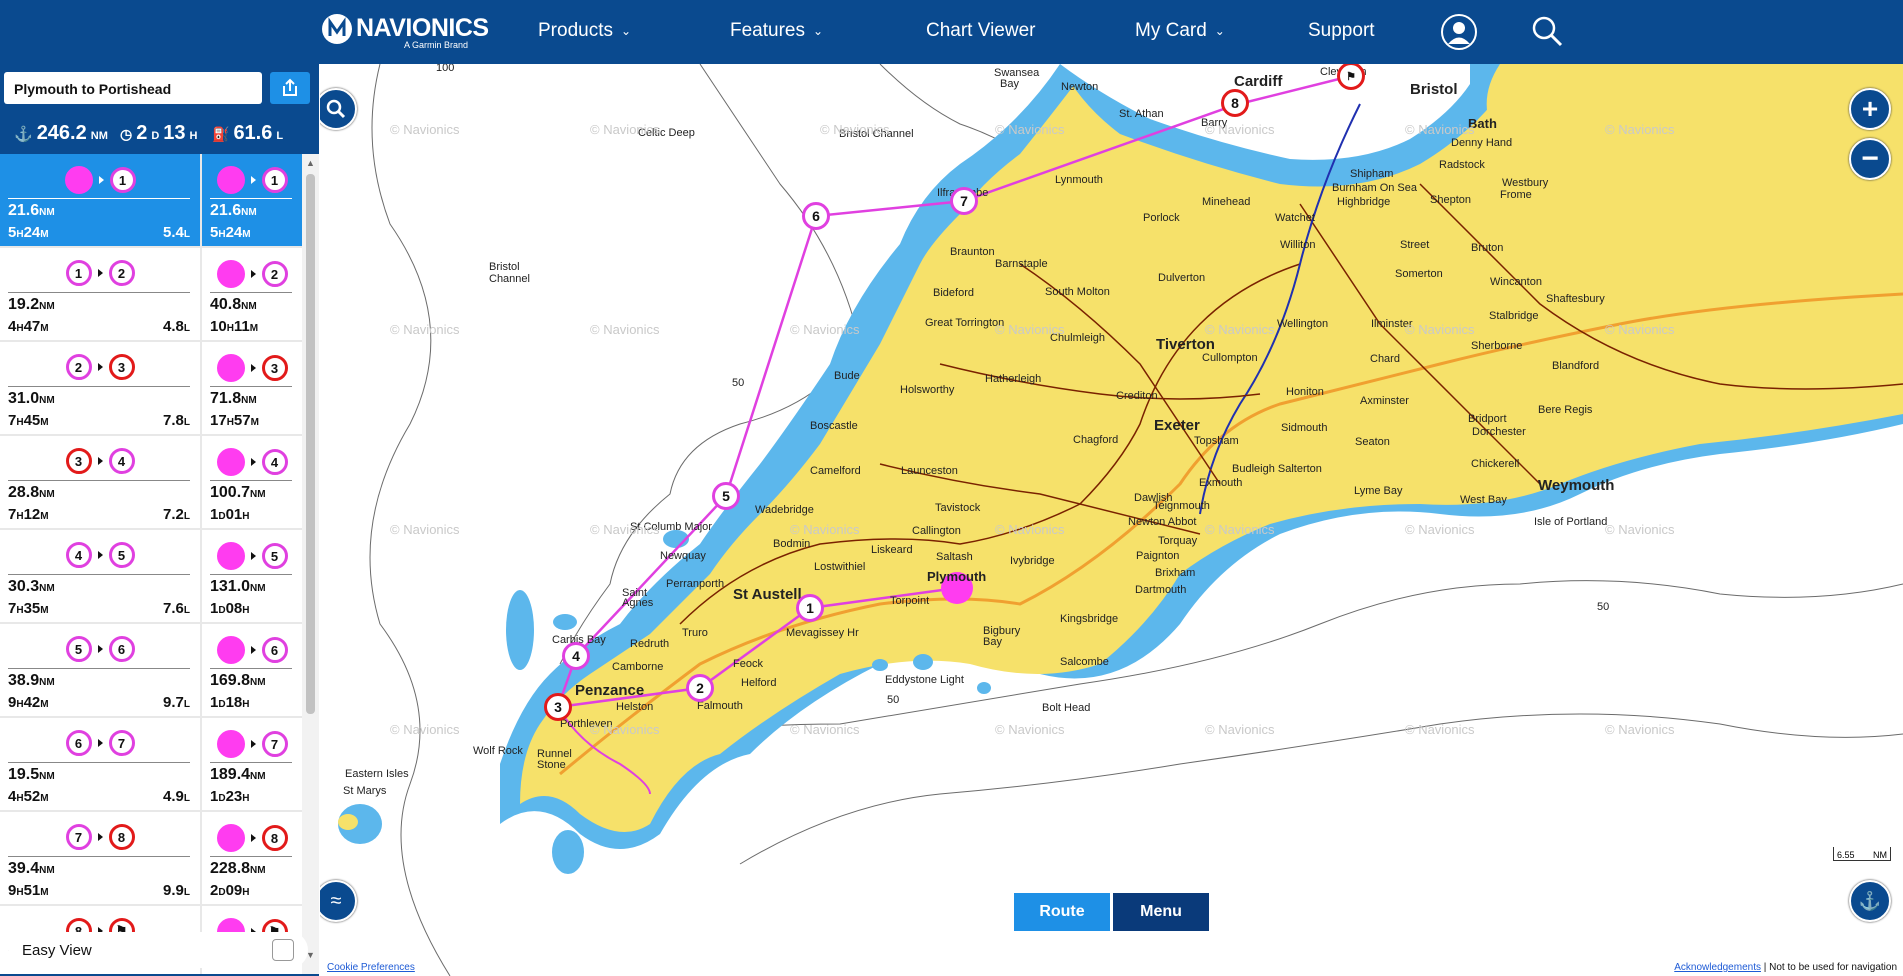  I want to click on cumulative-cell: 3 71.8NM 17H57M, so click(252, 388).